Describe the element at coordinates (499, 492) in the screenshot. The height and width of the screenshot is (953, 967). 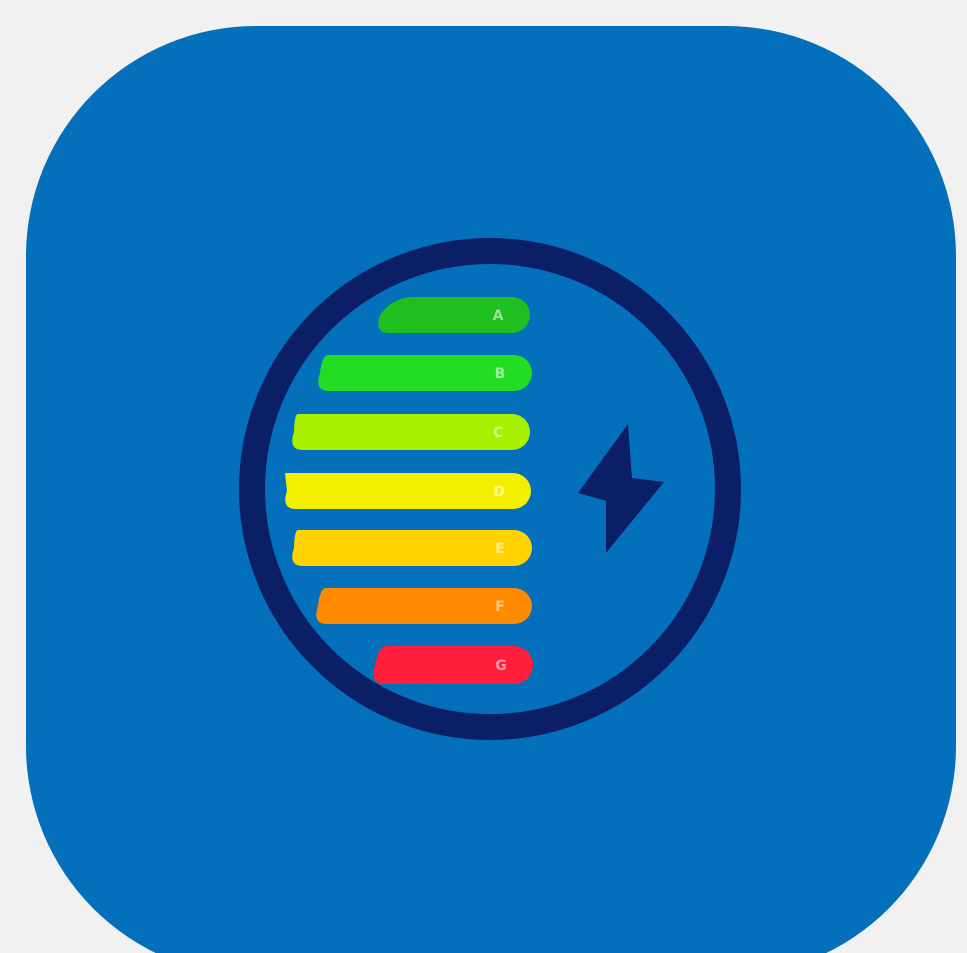
I see `rating-bar-grade-label: D` at that location.